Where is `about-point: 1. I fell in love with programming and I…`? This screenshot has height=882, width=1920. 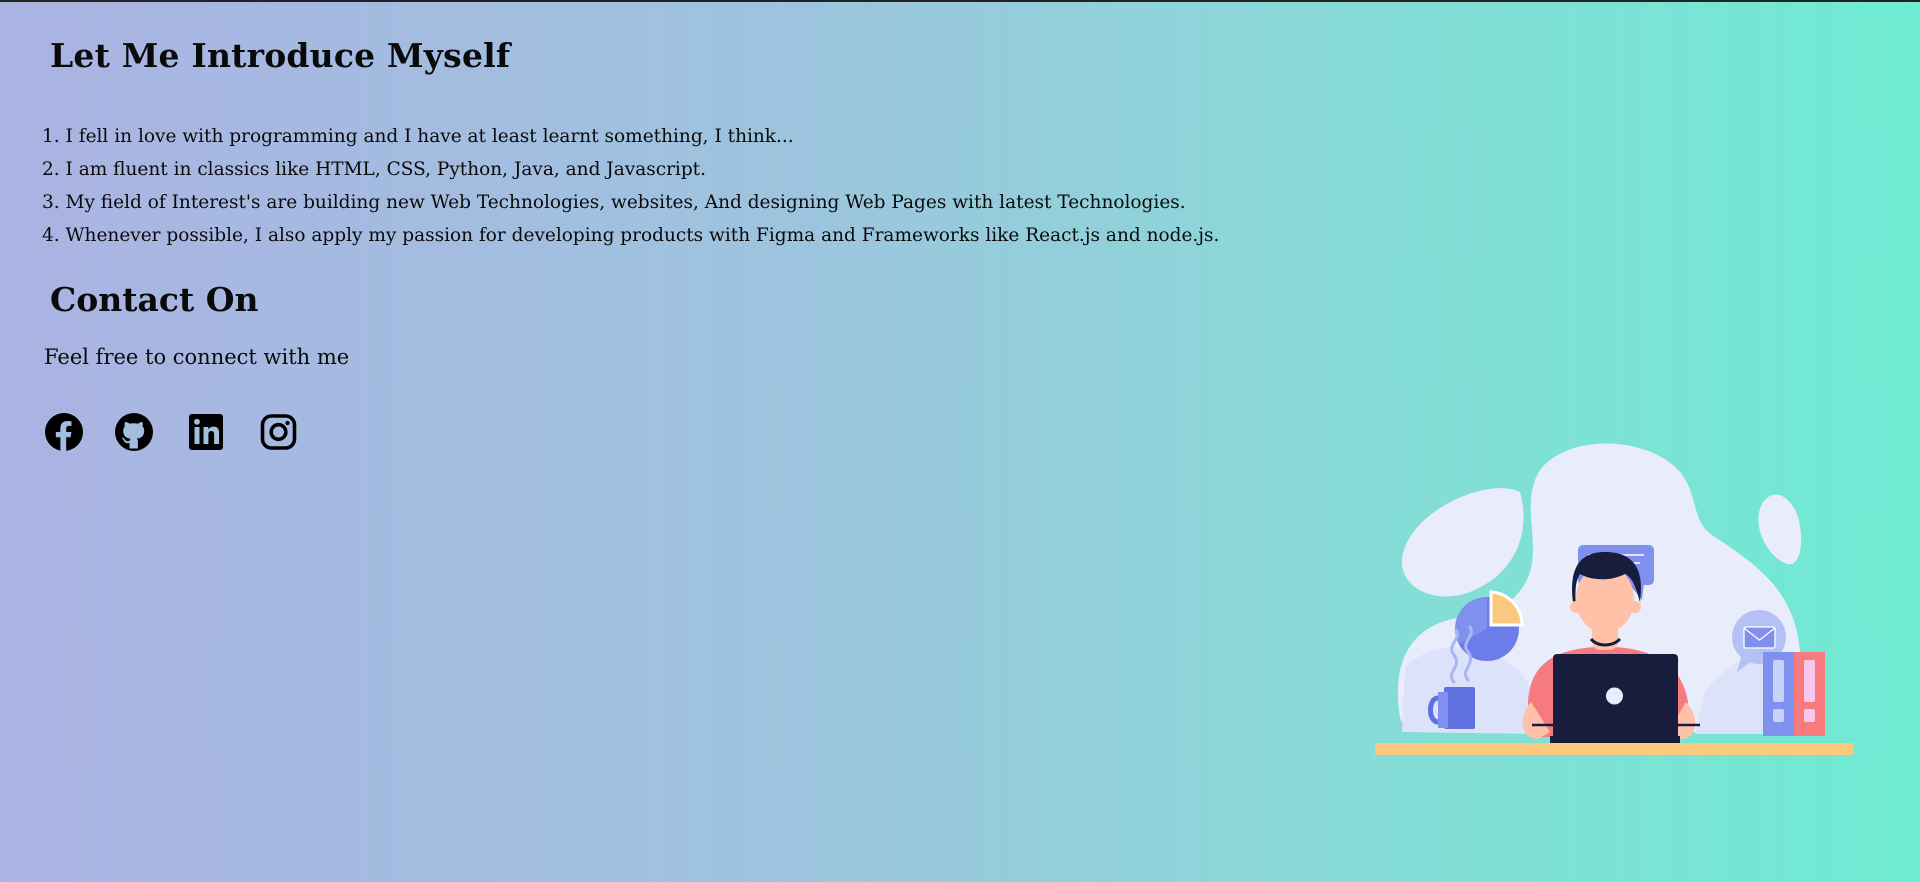
about-point: 1. I fell in love with programming and I… is located at coordinates (418, 136).